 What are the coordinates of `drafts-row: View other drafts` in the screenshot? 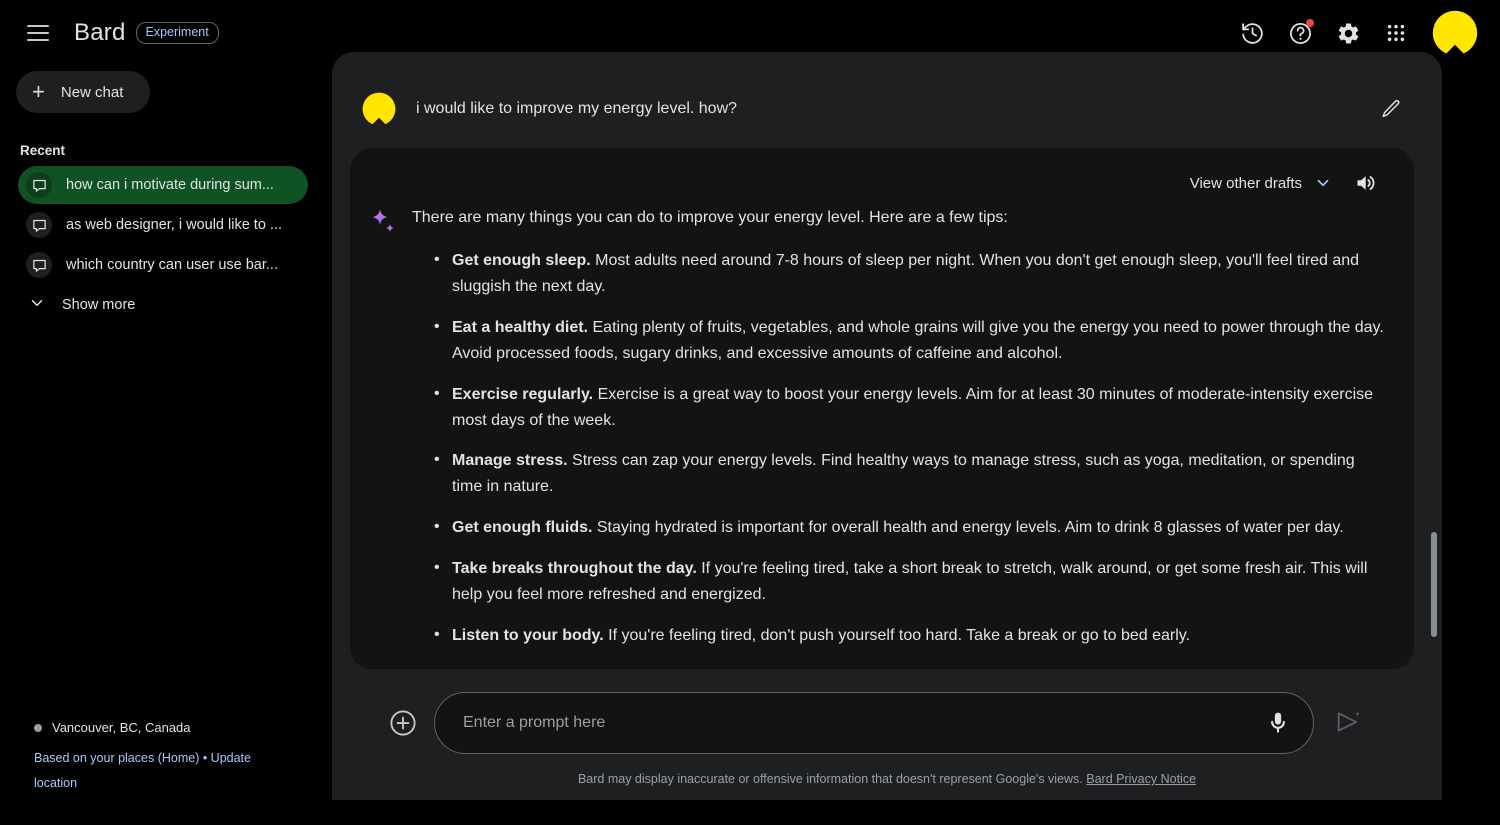 It's located at (878, 183).